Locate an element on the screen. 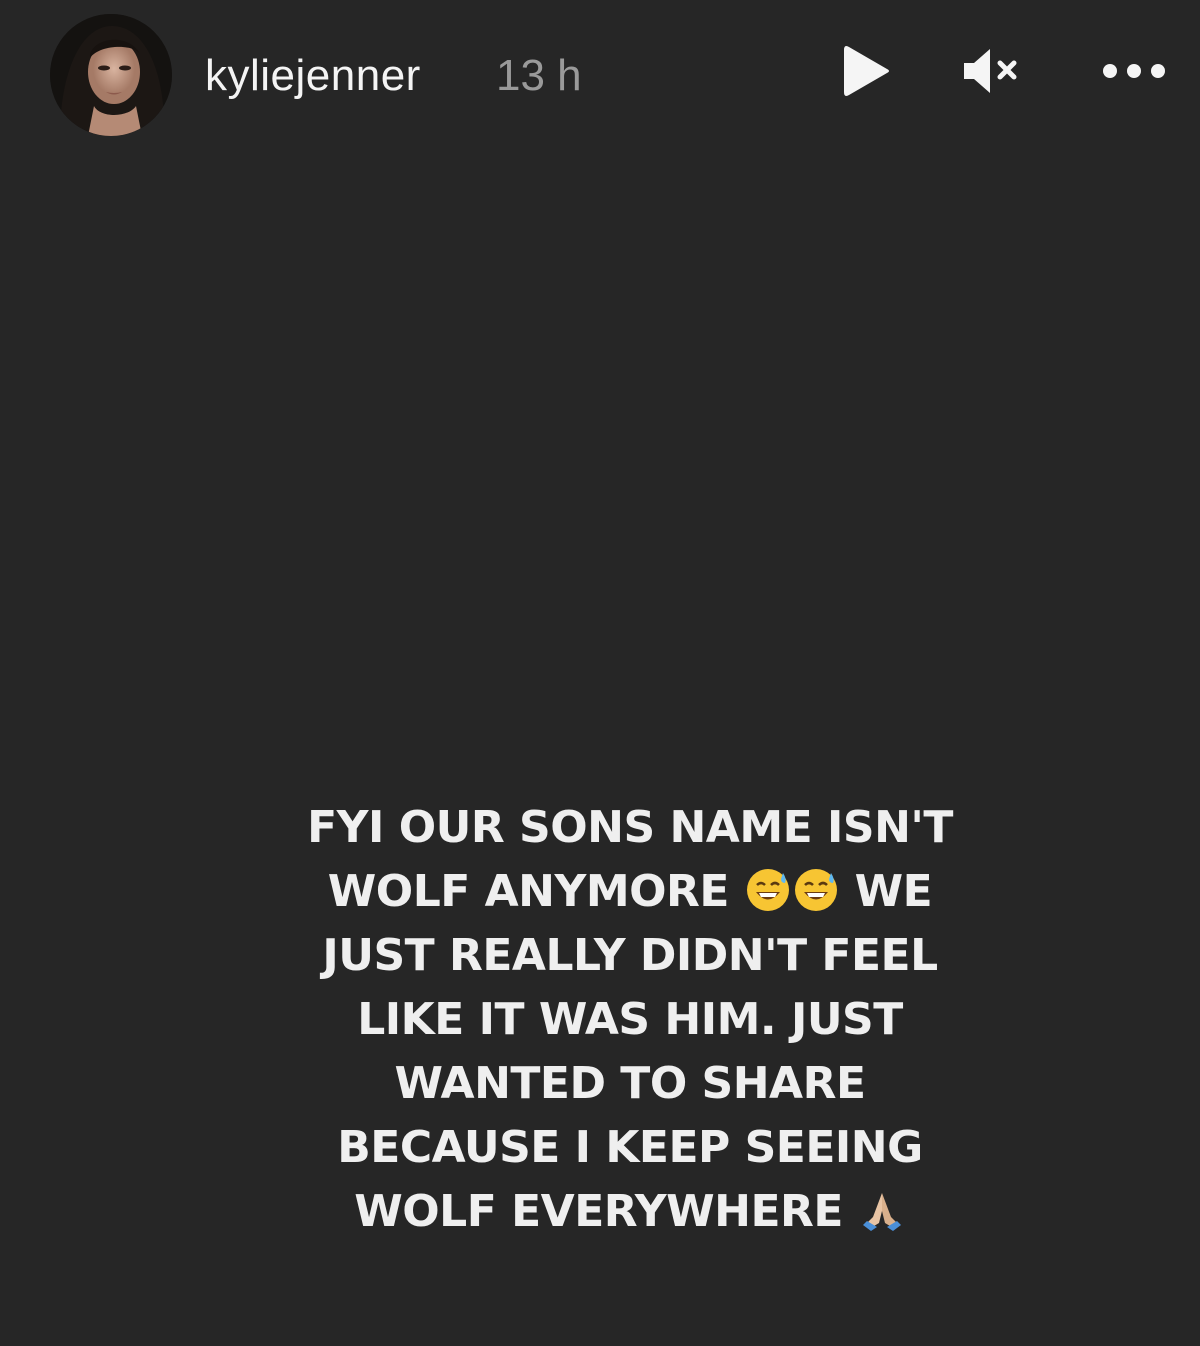 The height and width of the screenshot is (1346, 1200). username: kyliejenner is located at coordinates (313, 76).